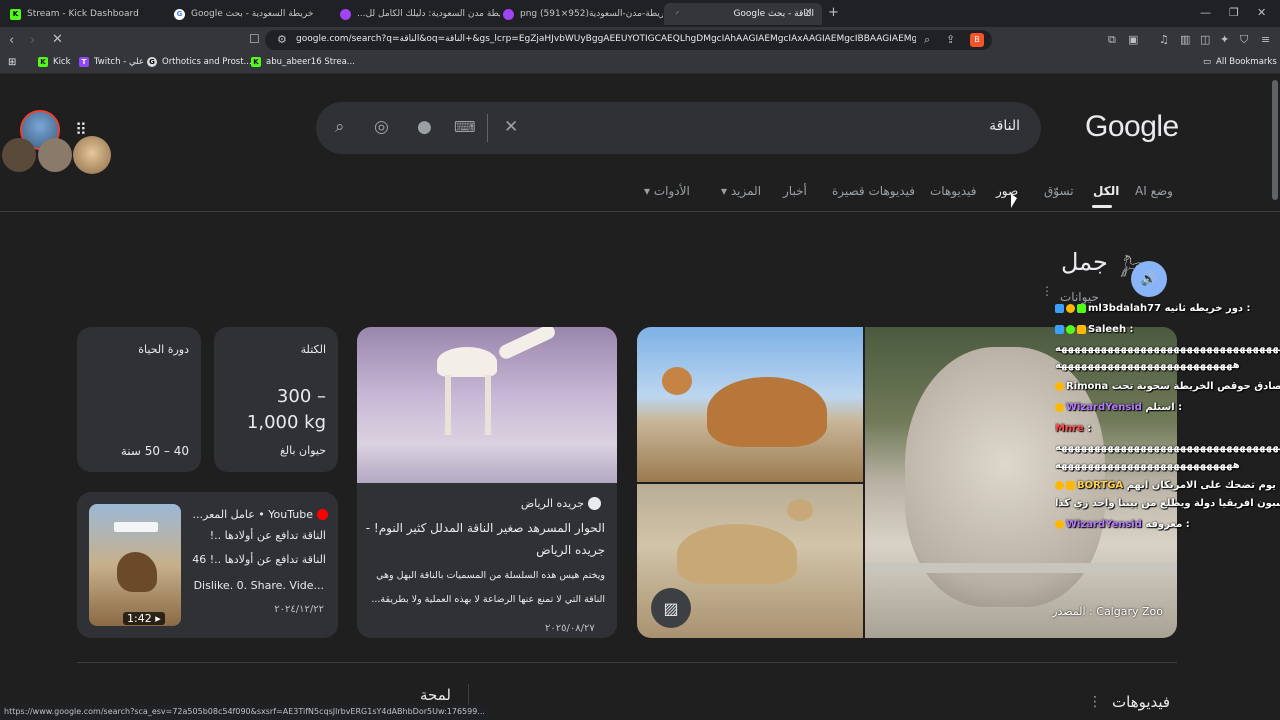  I want to click on lifespan-value: 40 – 50 سنة, so click(154, 451).